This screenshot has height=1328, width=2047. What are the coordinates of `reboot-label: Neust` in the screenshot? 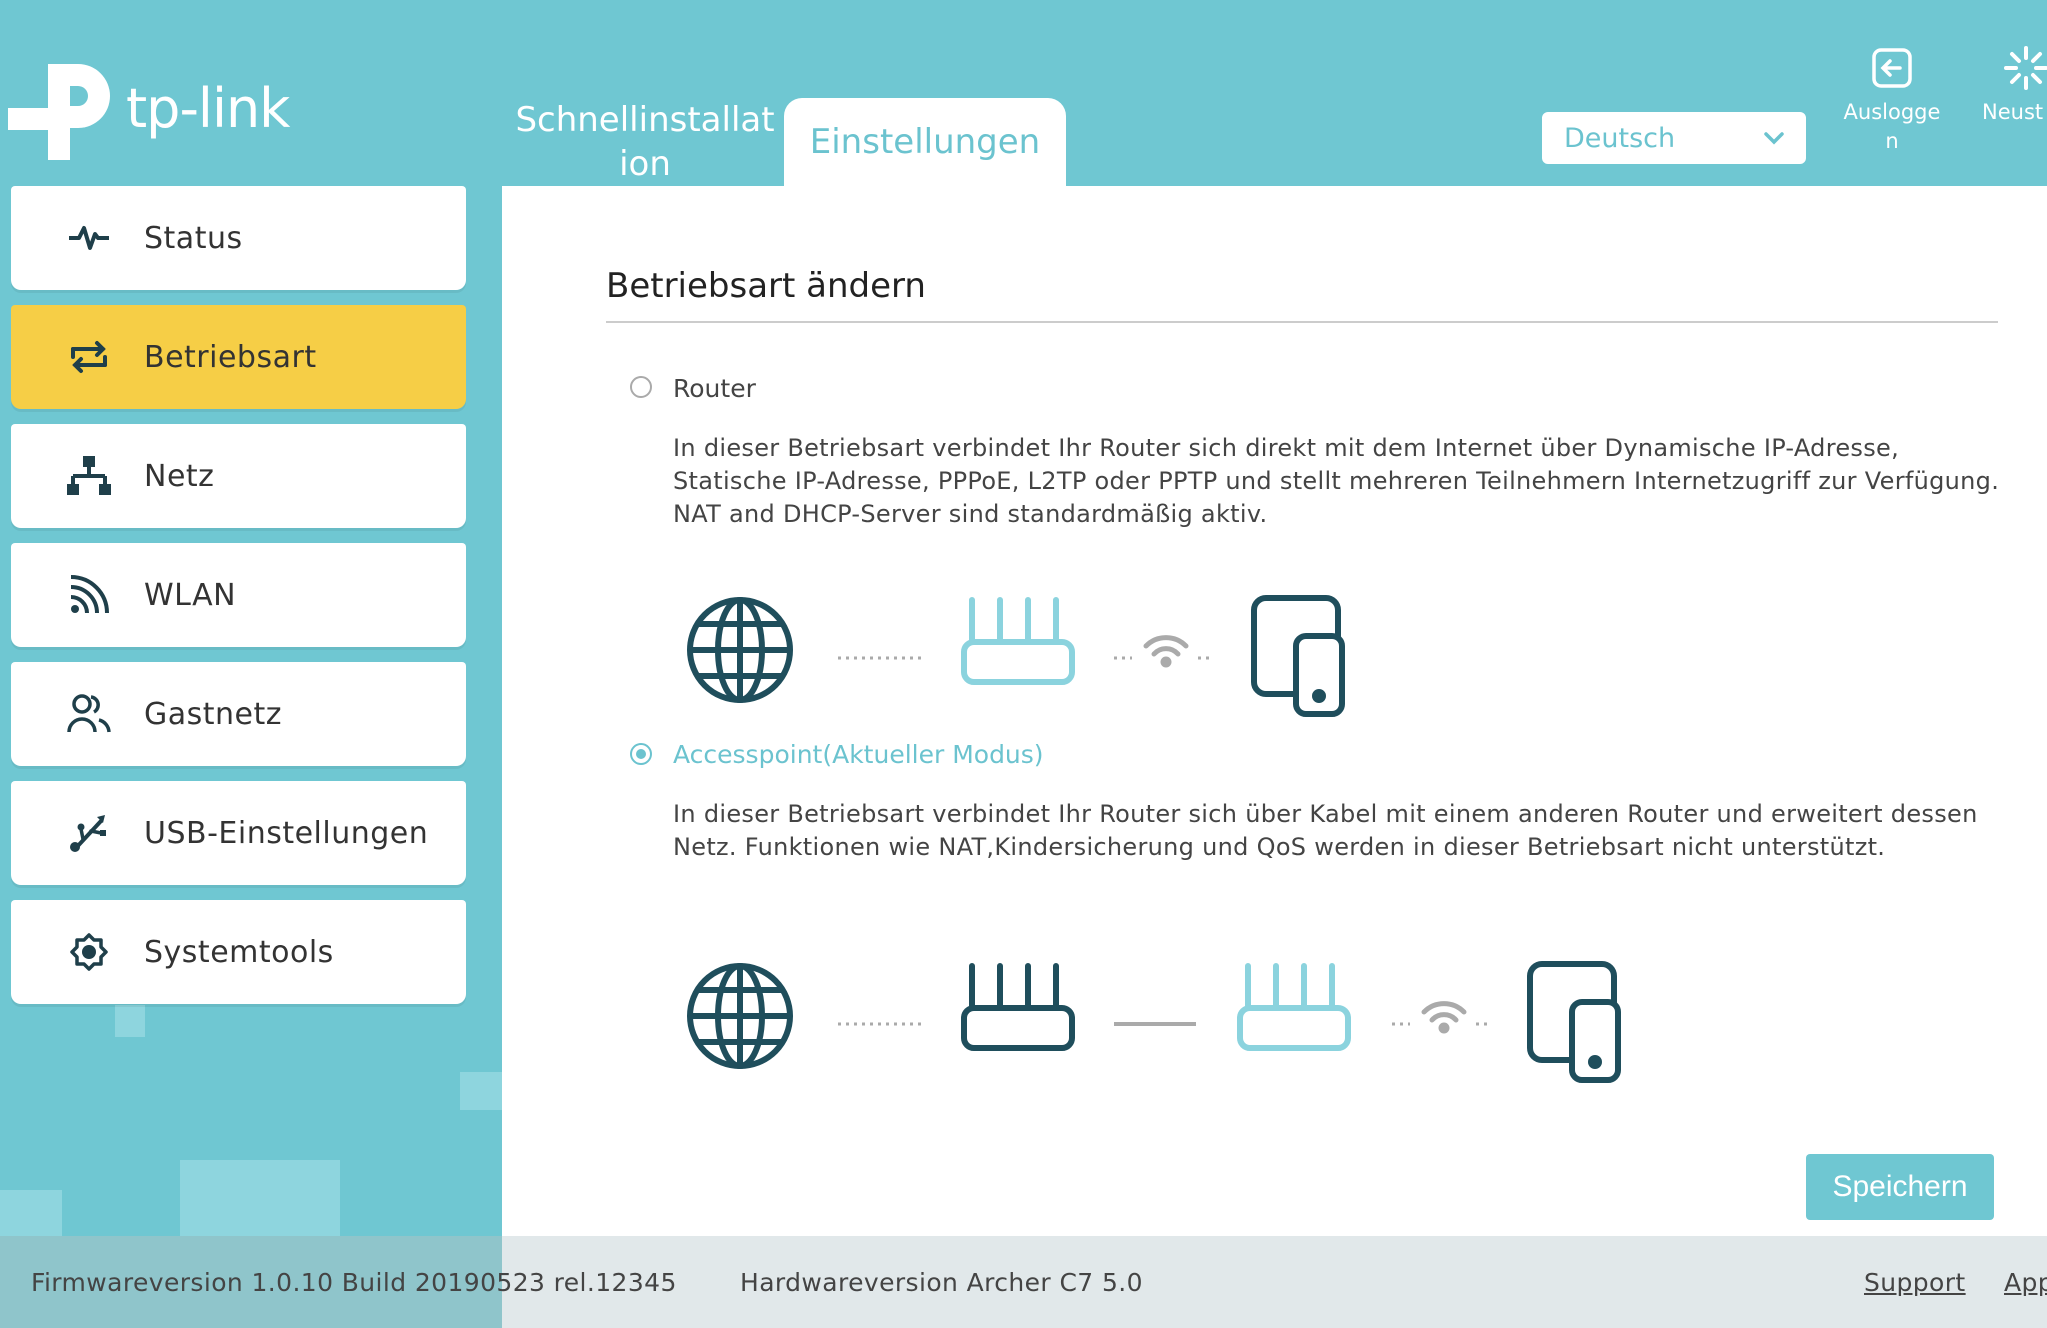 It's located at (2013, 112).